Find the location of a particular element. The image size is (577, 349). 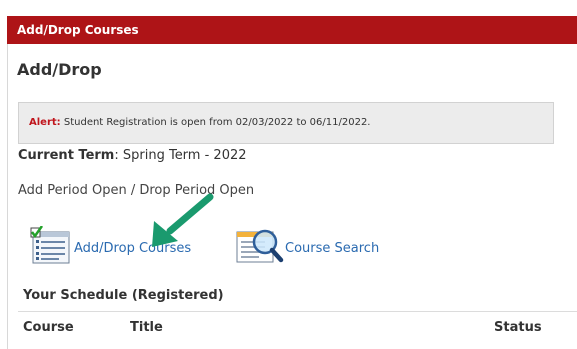

schedule-divider is located at coordinates (297, 311).